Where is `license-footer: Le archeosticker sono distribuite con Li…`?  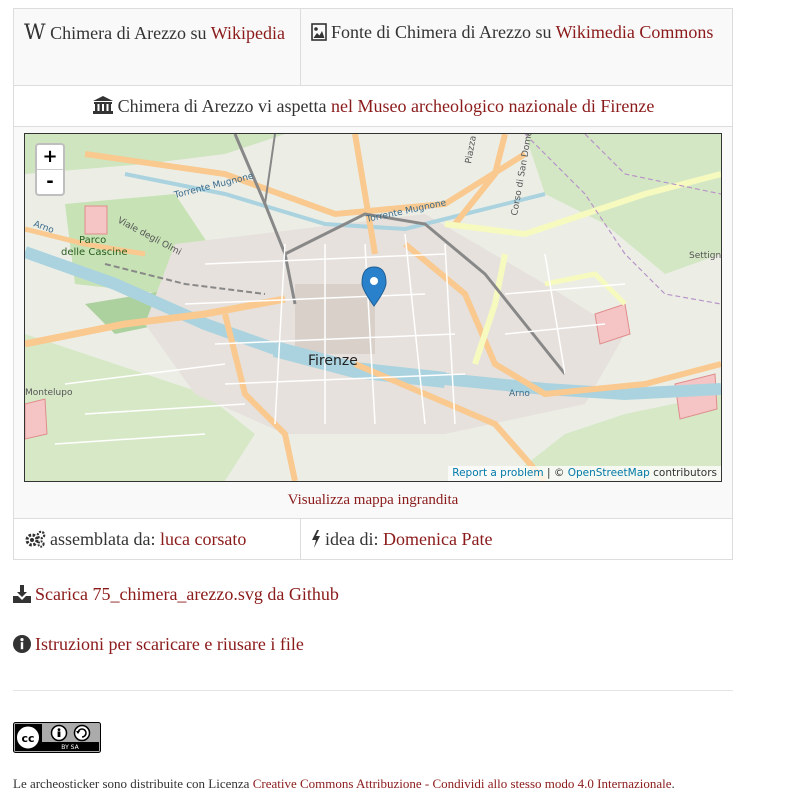 license-footer: Le archeosticker sono distribuite con Li… is located at coordinates (344, 784).